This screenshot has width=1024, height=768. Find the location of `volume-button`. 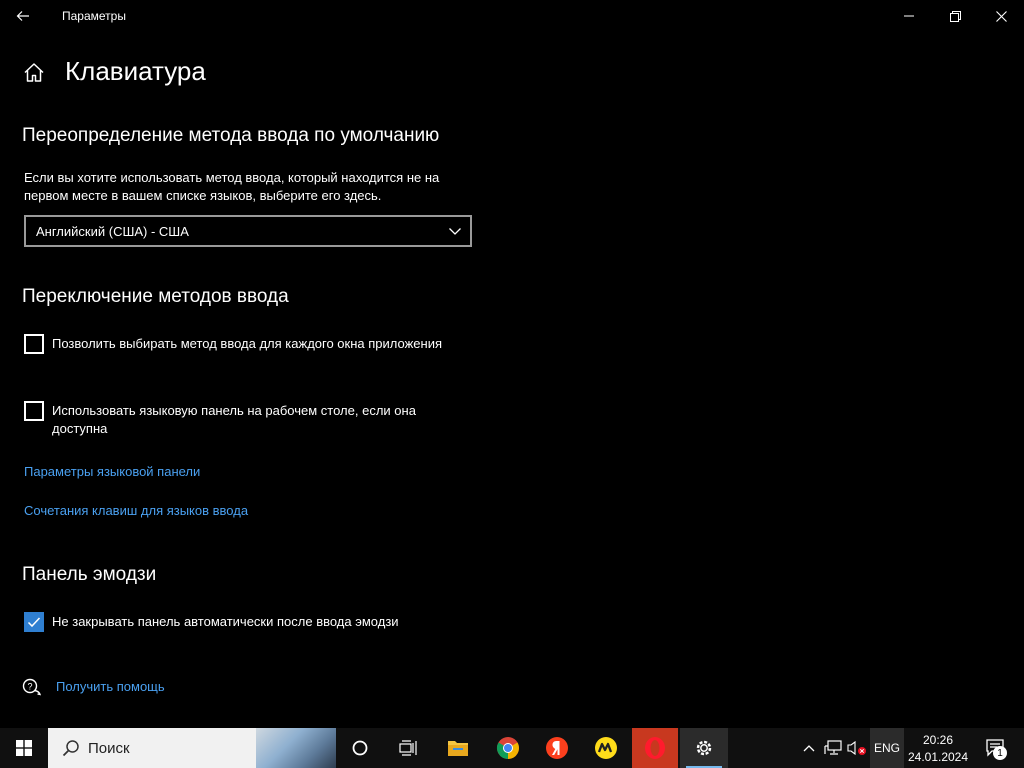

volume-button is located at coordinates (857, 748).